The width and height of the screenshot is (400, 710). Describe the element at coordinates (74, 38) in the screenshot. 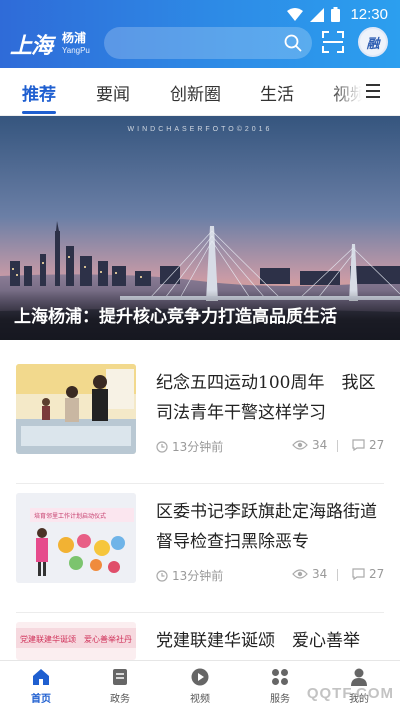

I see `logo-text-yangpu: 杨浦` at that location.